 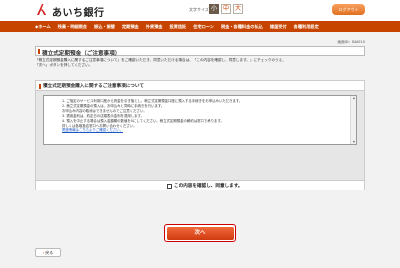 I want to click on header: あいち銀行 文字サイズ変更 小 中 大 ログアウト, so click(x=200, y=10).